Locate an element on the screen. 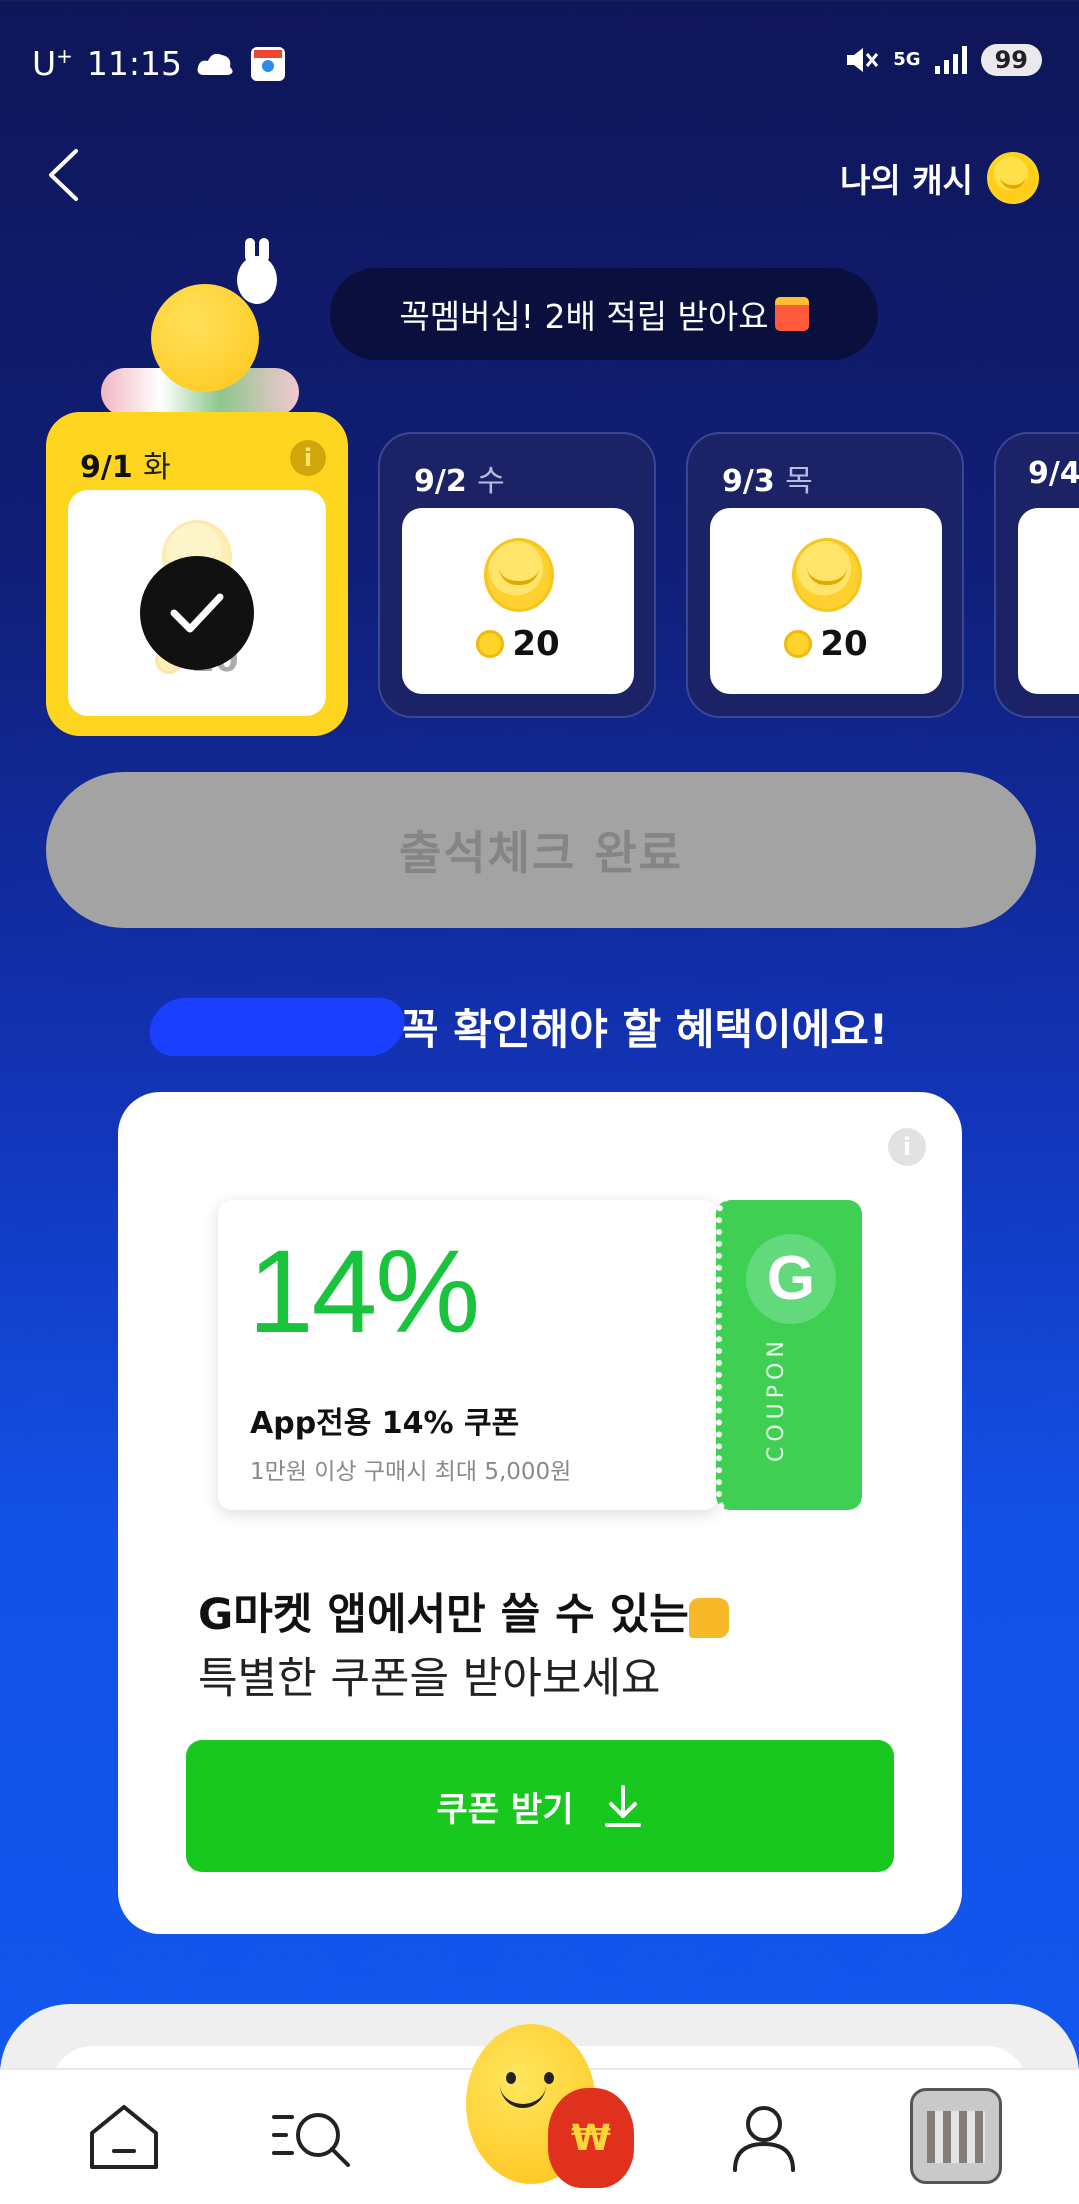 This screenshot has height=2204, width=1079. coupon-name: App전용 14% 쿠폰 is located at coordinates (385, 1423).